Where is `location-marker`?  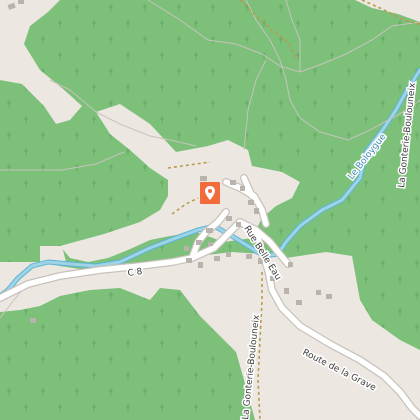 location-marker is located at coordinates (210, 193).